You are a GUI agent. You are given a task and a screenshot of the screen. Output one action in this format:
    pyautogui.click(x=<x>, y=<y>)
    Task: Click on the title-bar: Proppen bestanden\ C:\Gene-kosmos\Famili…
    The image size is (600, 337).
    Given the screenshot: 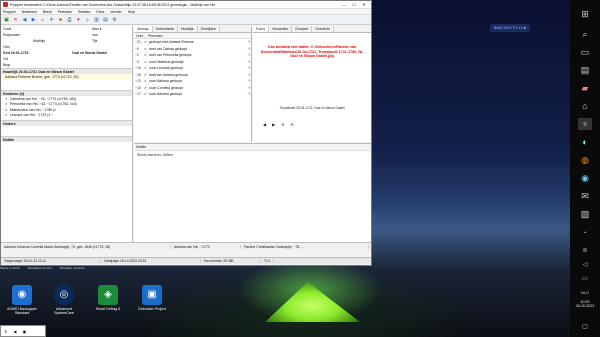 What is the action you would take?
    pyautogui.click(x=186, y=5)
    